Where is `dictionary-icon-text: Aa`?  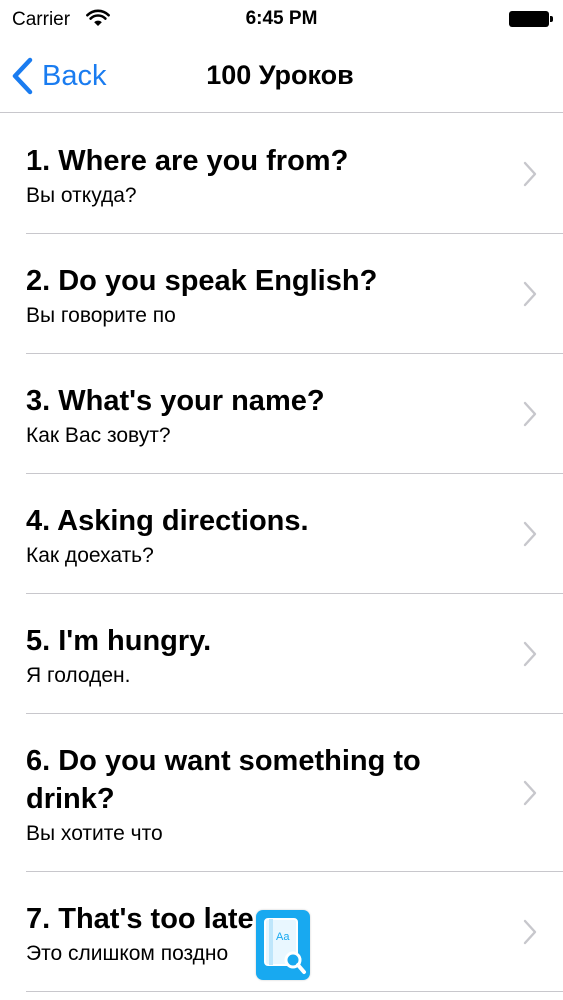
dictionary-icon-text: Aa is located at coordinates (283, 937).